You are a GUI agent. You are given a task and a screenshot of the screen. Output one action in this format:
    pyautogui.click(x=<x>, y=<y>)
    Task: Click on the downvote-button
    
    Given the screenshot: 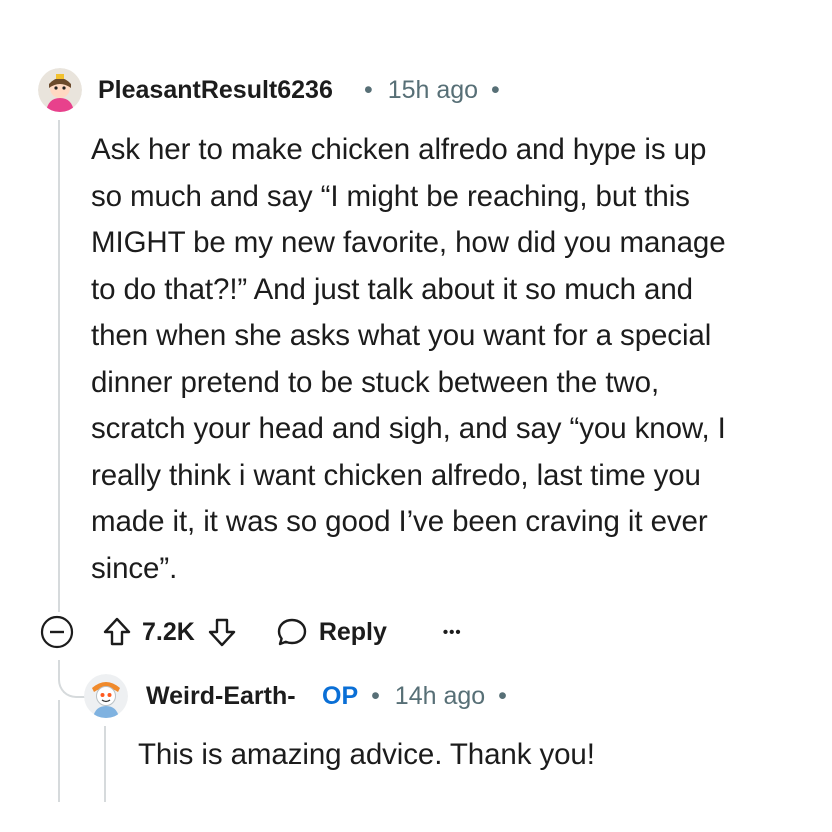 What is the action you would take?
    pyautogui.click(x=222, y=632)
    